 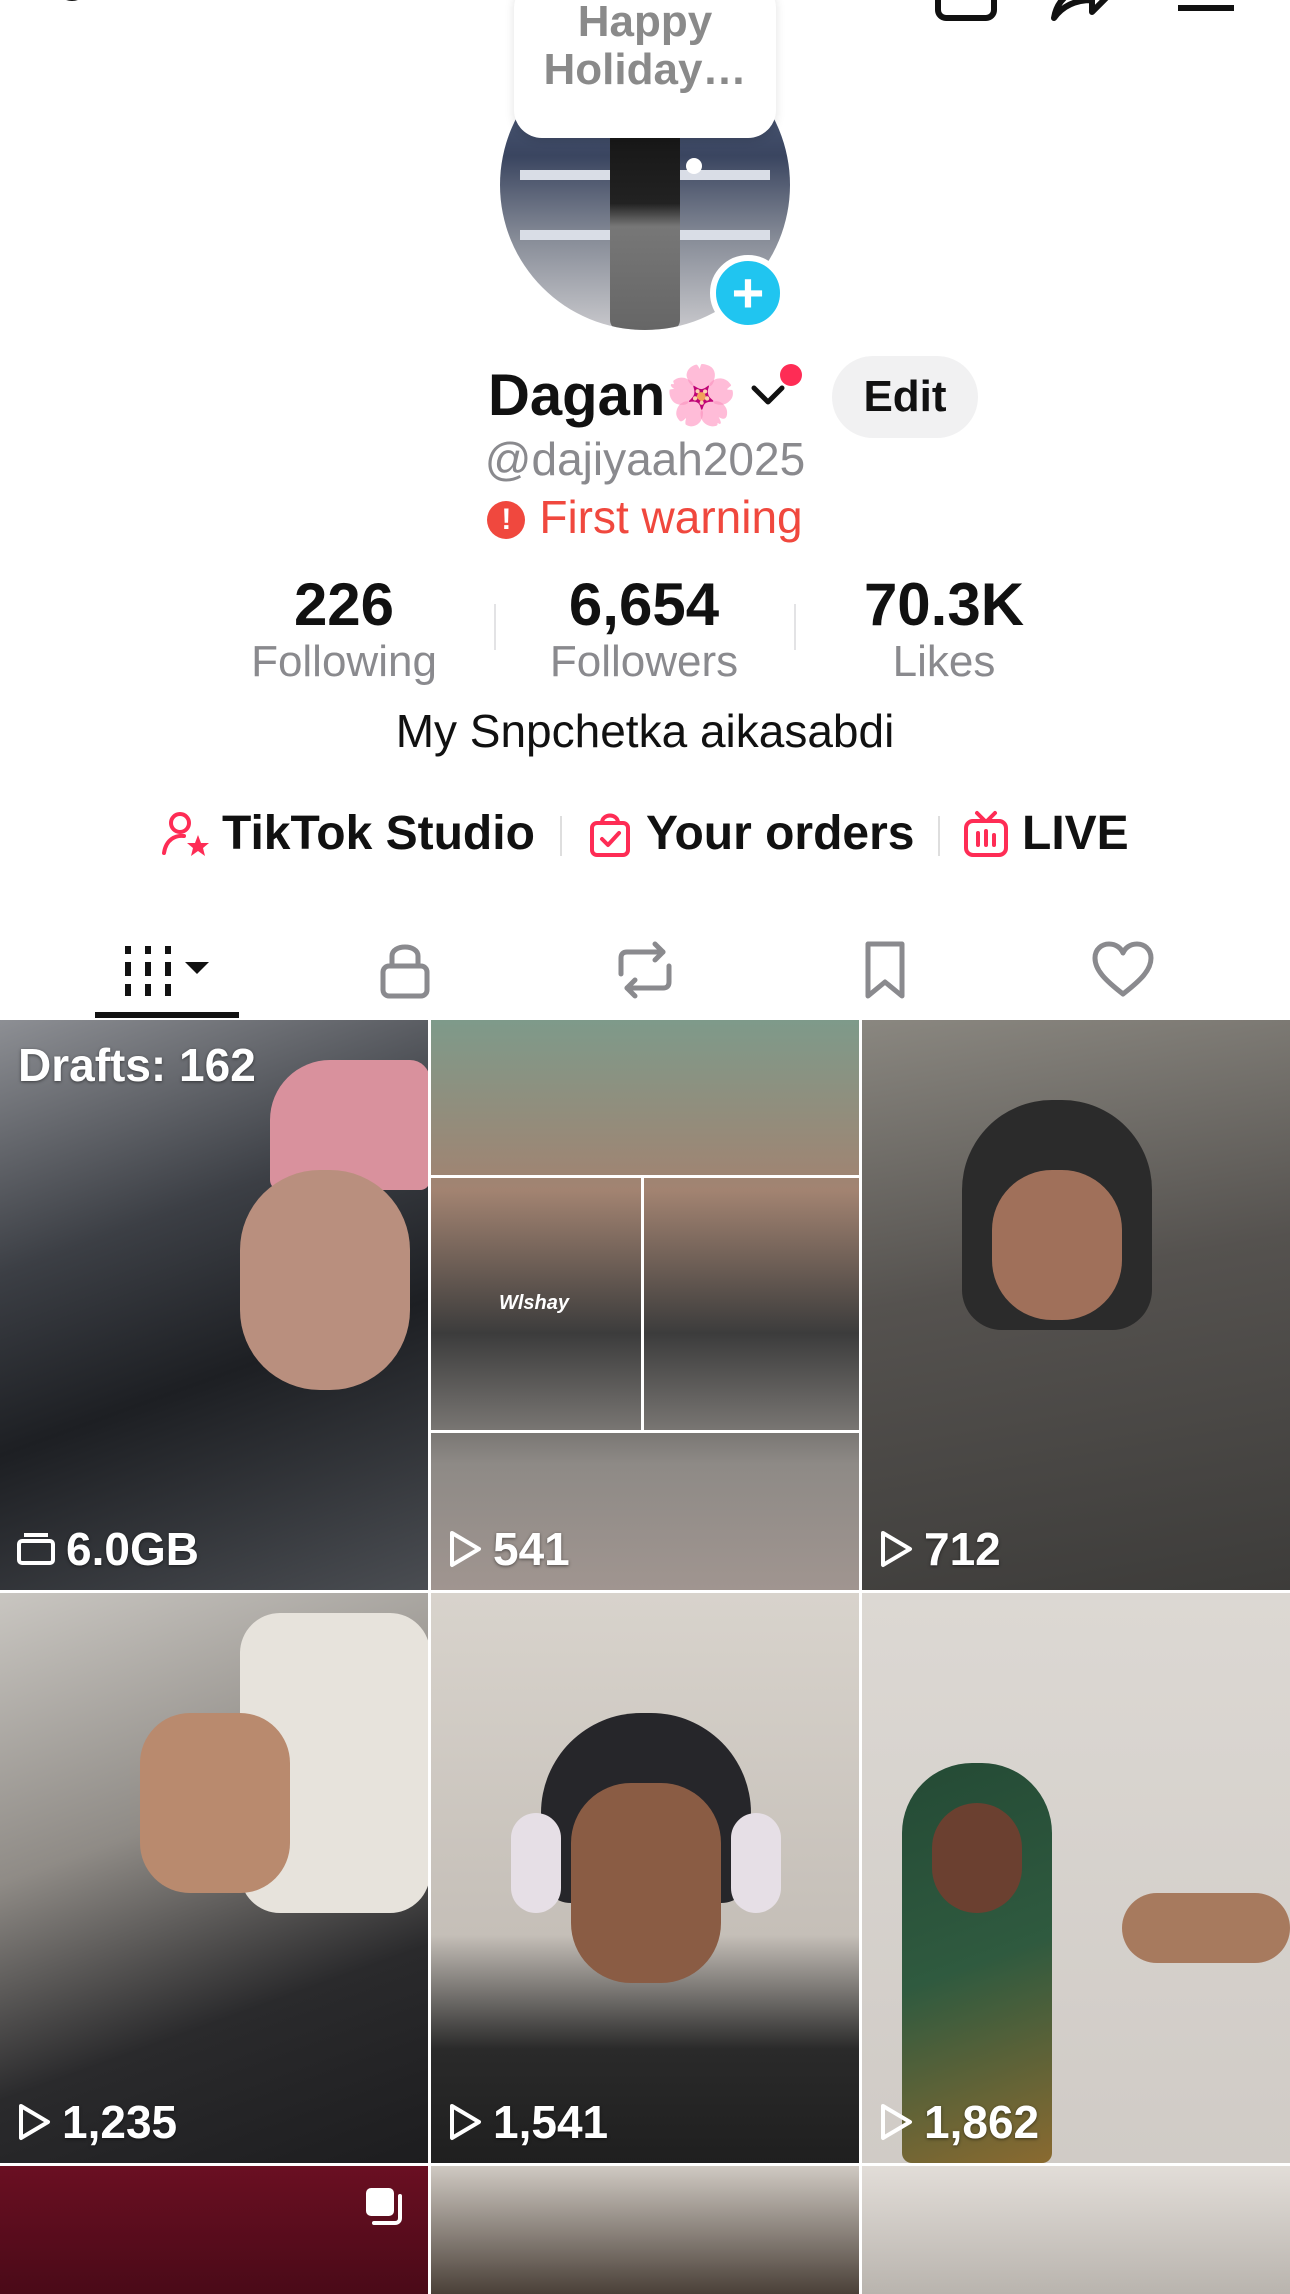 I want to click on view-count: 1,235, so click(x=96, y=2122).